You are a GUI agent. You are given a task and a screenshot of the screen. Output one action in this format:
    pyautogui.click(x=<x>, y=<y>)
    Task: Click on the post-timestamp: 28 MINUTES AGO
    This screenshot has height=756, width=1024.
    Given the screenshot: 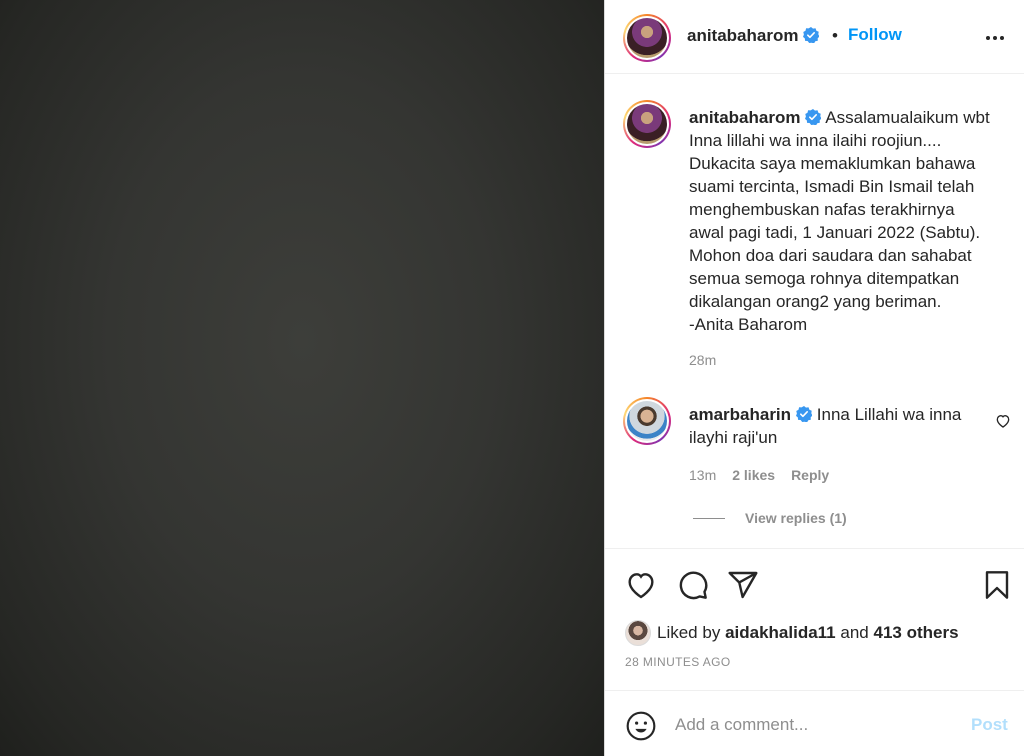 What is the action you would take?
    pyautogui.click(x=678, y=662)
    